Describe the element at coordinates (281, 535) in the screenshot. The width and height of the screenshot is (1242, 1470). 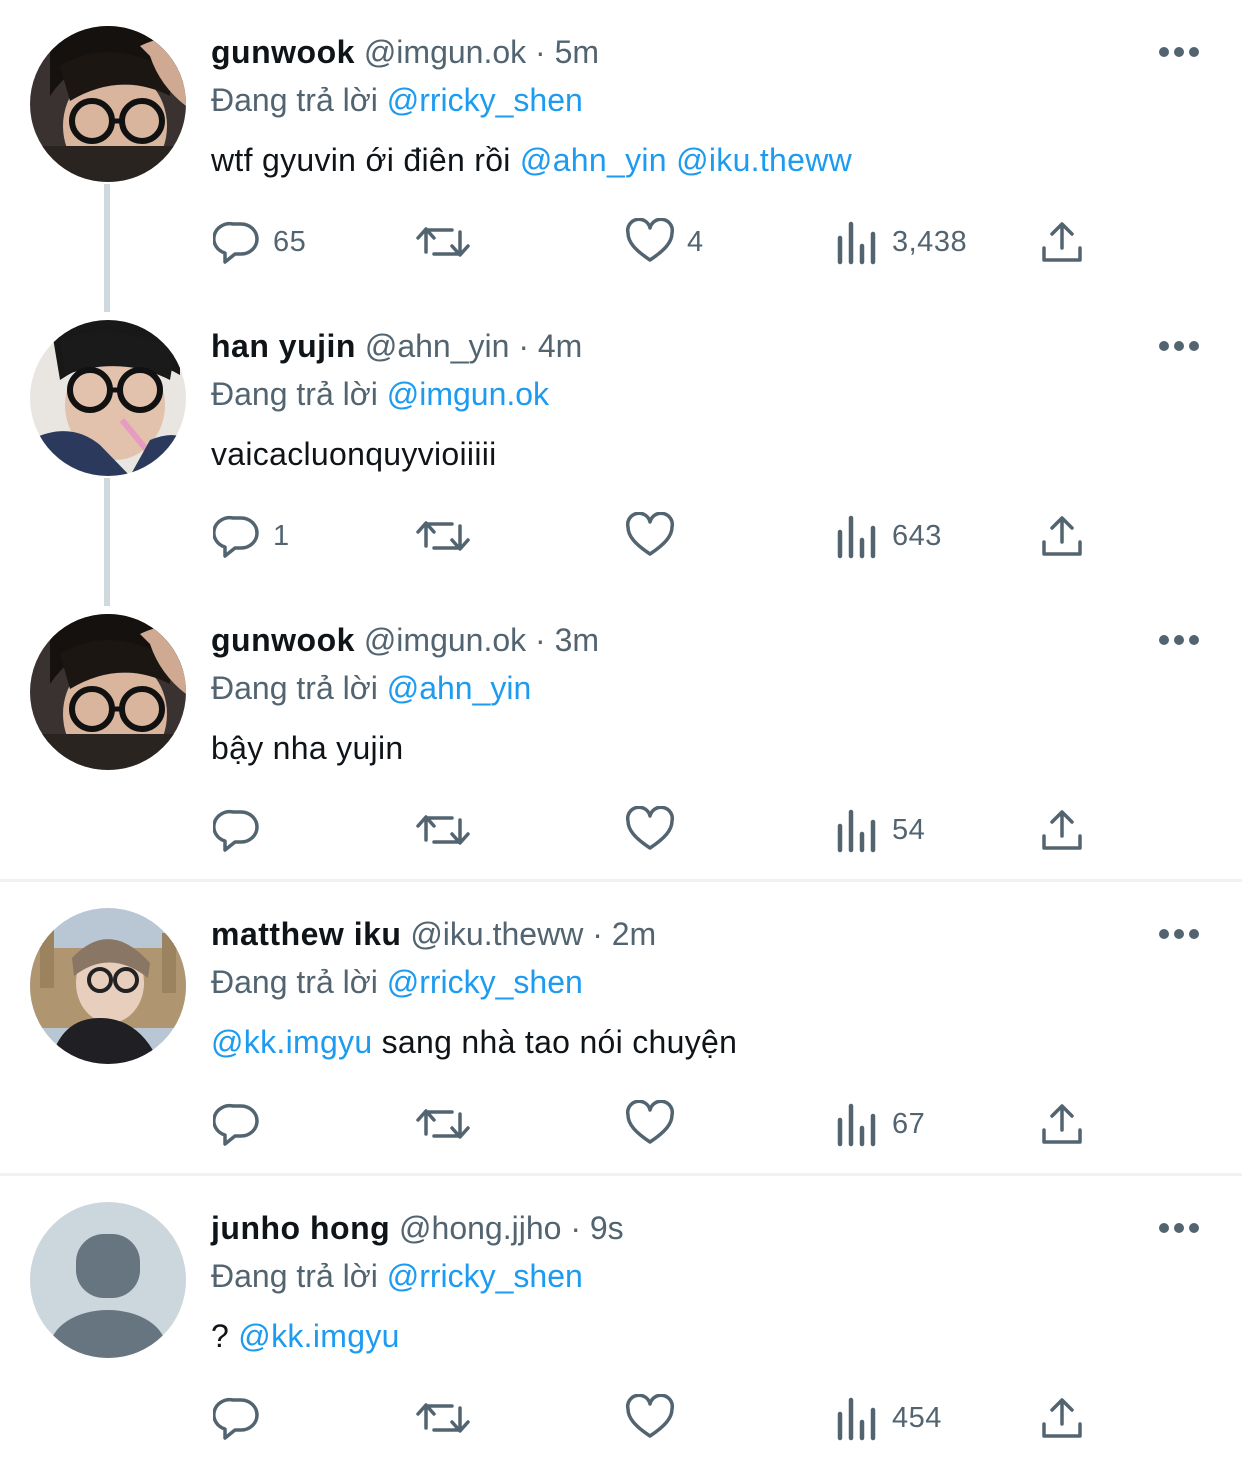
I see `reply-count: 1` at that location.